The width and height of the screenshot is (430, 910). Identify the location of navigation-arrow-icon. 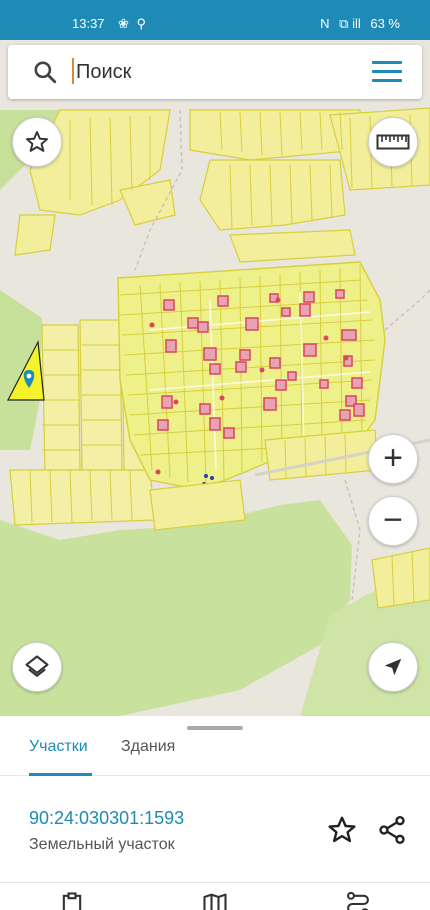
(393, 667).